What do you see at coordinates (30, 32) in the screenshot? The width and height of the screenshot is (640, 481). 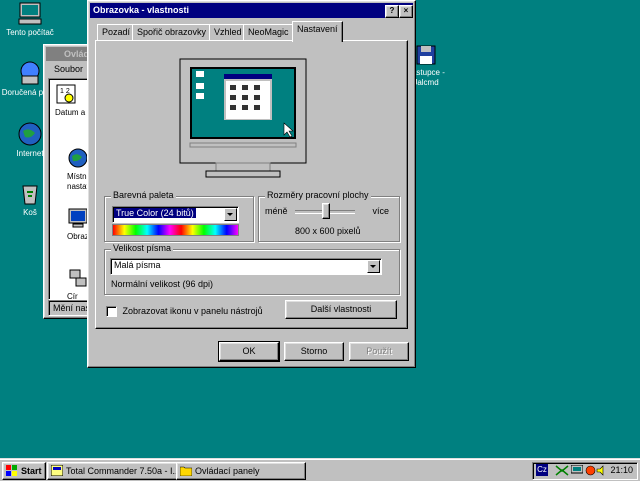 I see `desktop-icon-label: Tento počítač` at bounding box center [30, 32].